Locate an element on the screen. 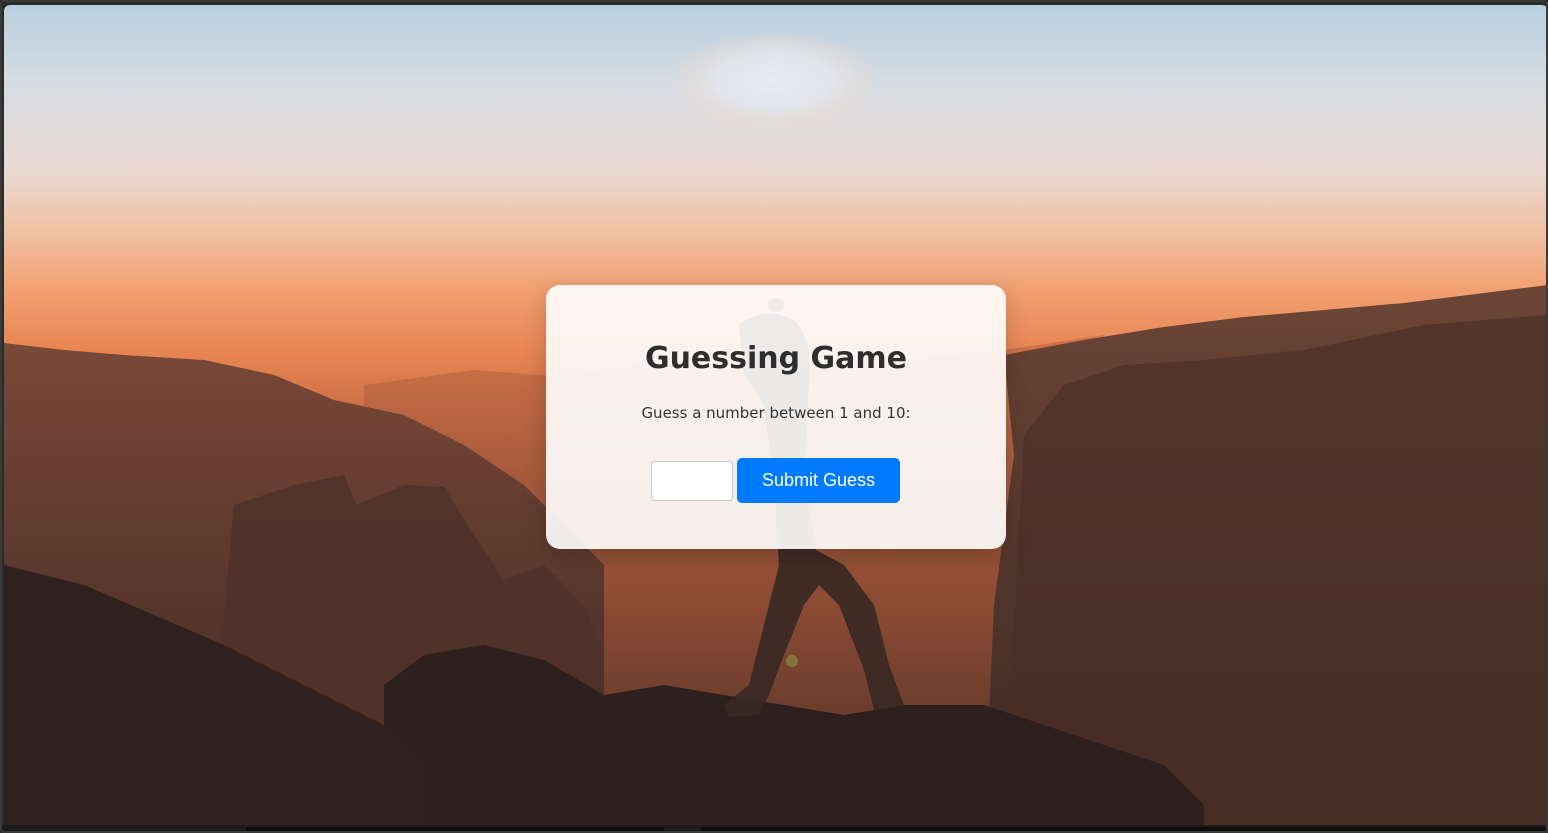 The image size is (1548, 833). window-bottom-bar is located at coordinates (774, 828).